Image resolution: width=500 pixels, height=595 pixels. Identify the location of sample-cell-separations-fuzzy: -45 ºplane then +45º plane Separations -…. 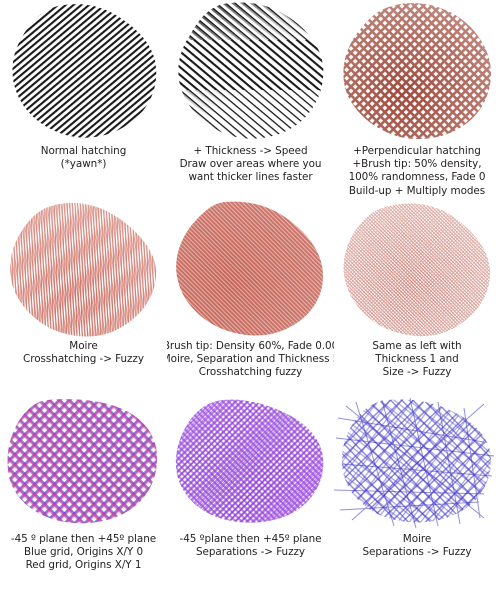
(250, 496).